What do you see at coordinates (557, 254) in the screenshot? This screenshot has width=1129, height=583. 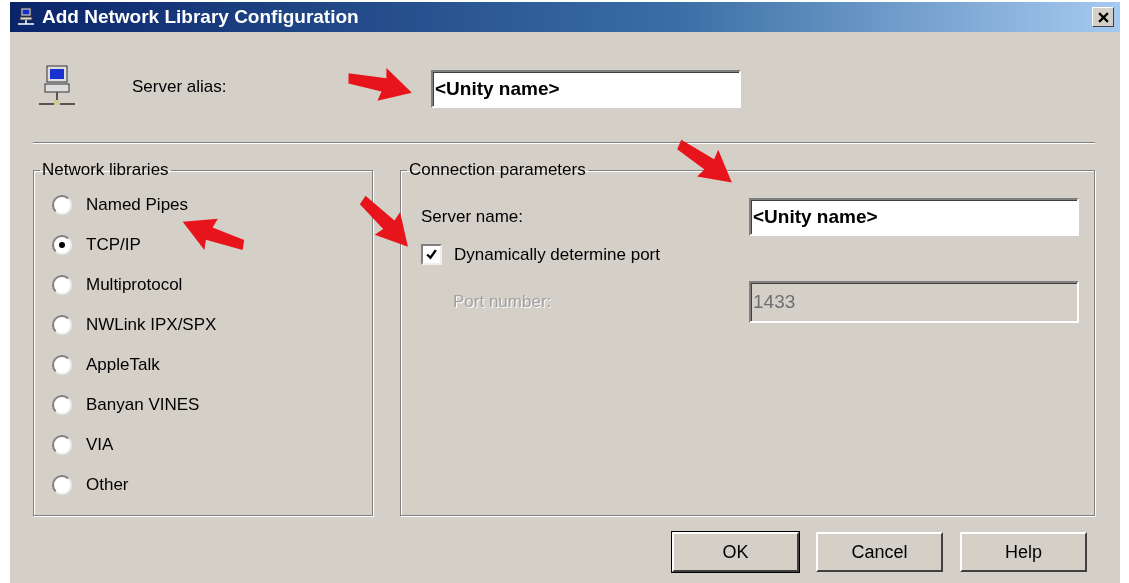 I see `checkbox-label: Dynamically determine port` at bounding box center [557, 254].